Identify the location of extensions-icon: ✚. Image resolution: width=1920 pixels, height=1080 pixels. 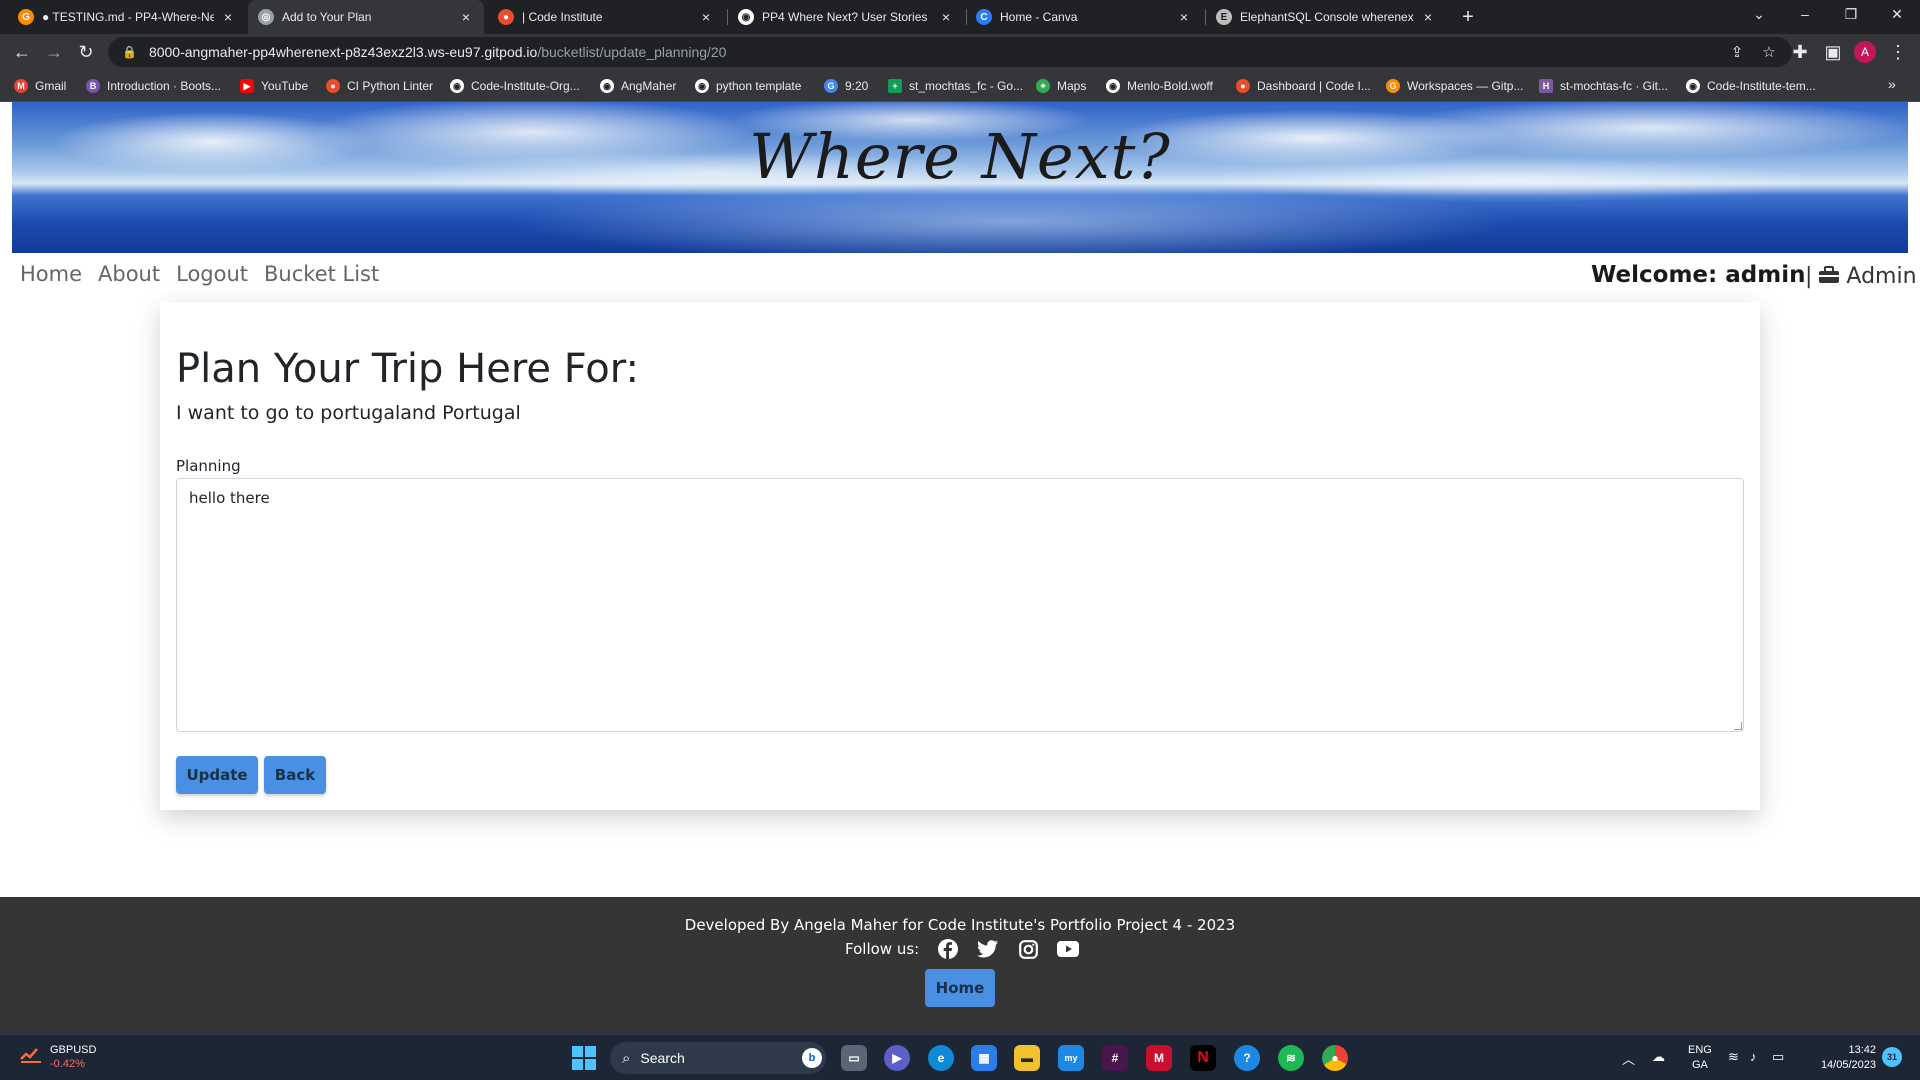
(1800, 52).